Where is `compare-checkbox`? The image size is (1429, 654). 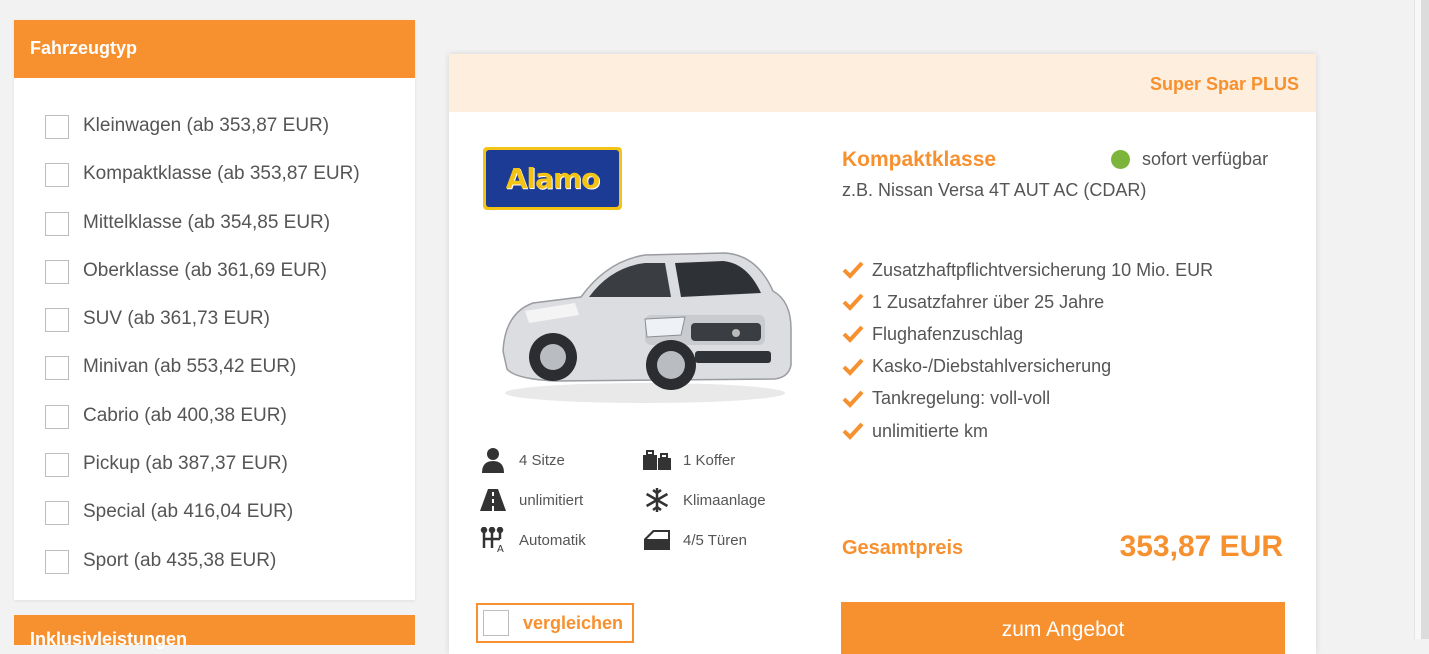
compare-checkbox is located at coordinates (496, 623).